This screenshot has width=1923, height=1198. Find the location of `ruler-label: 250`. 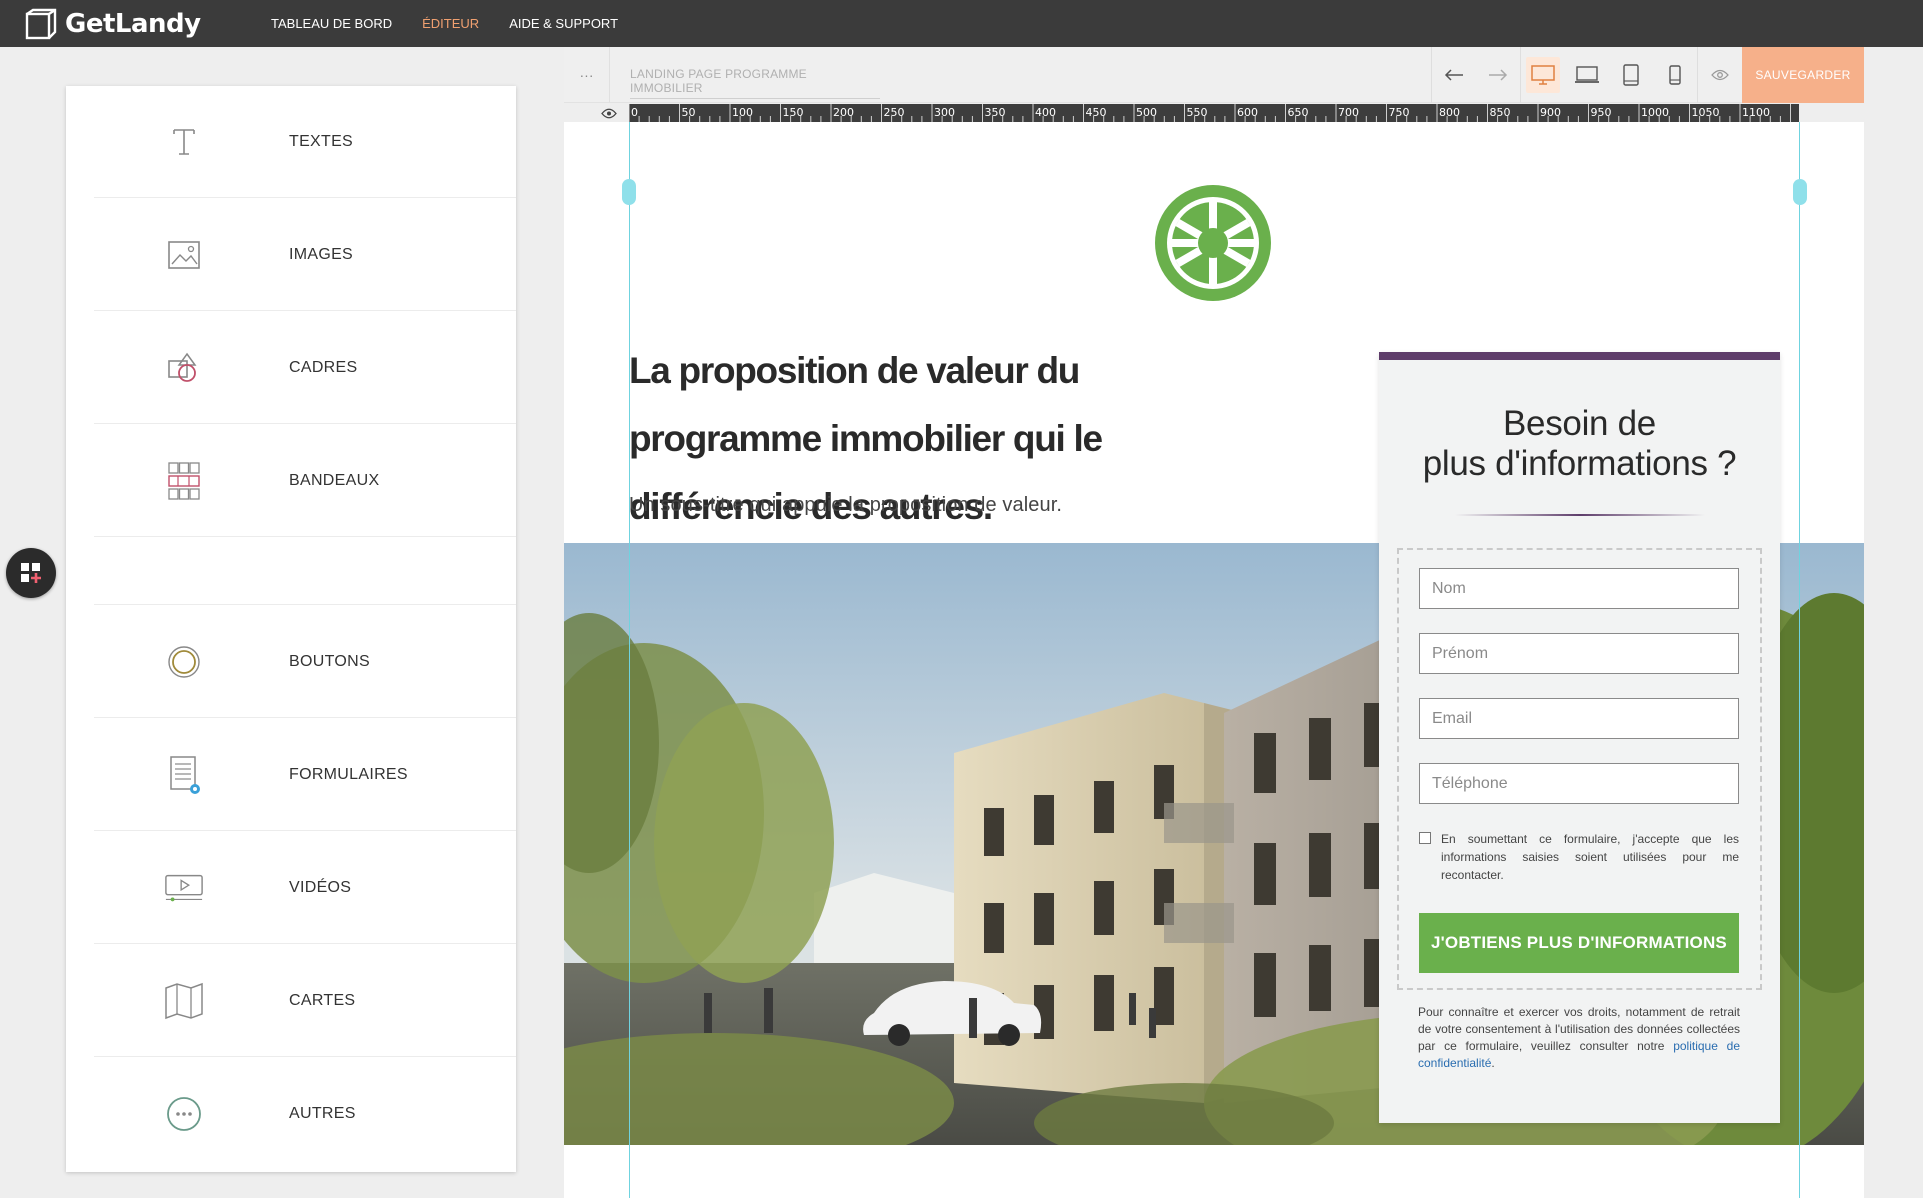

ruler-label: 250 is located at coordinates (894, 112).